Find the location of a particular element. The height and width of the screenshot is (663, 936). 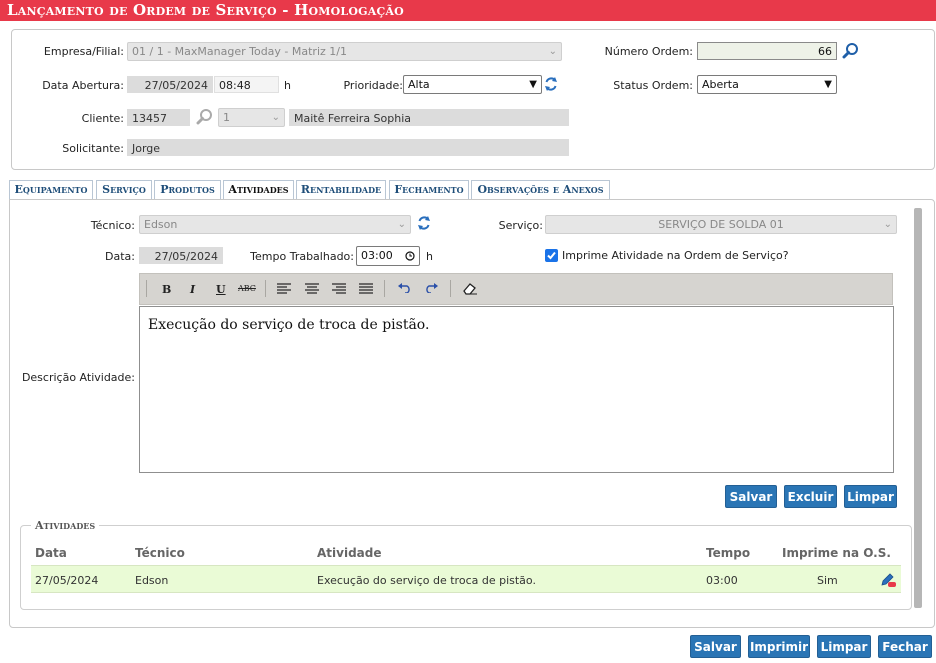

tab-equipamento: Equipamento is located at coordinates (51, 189).